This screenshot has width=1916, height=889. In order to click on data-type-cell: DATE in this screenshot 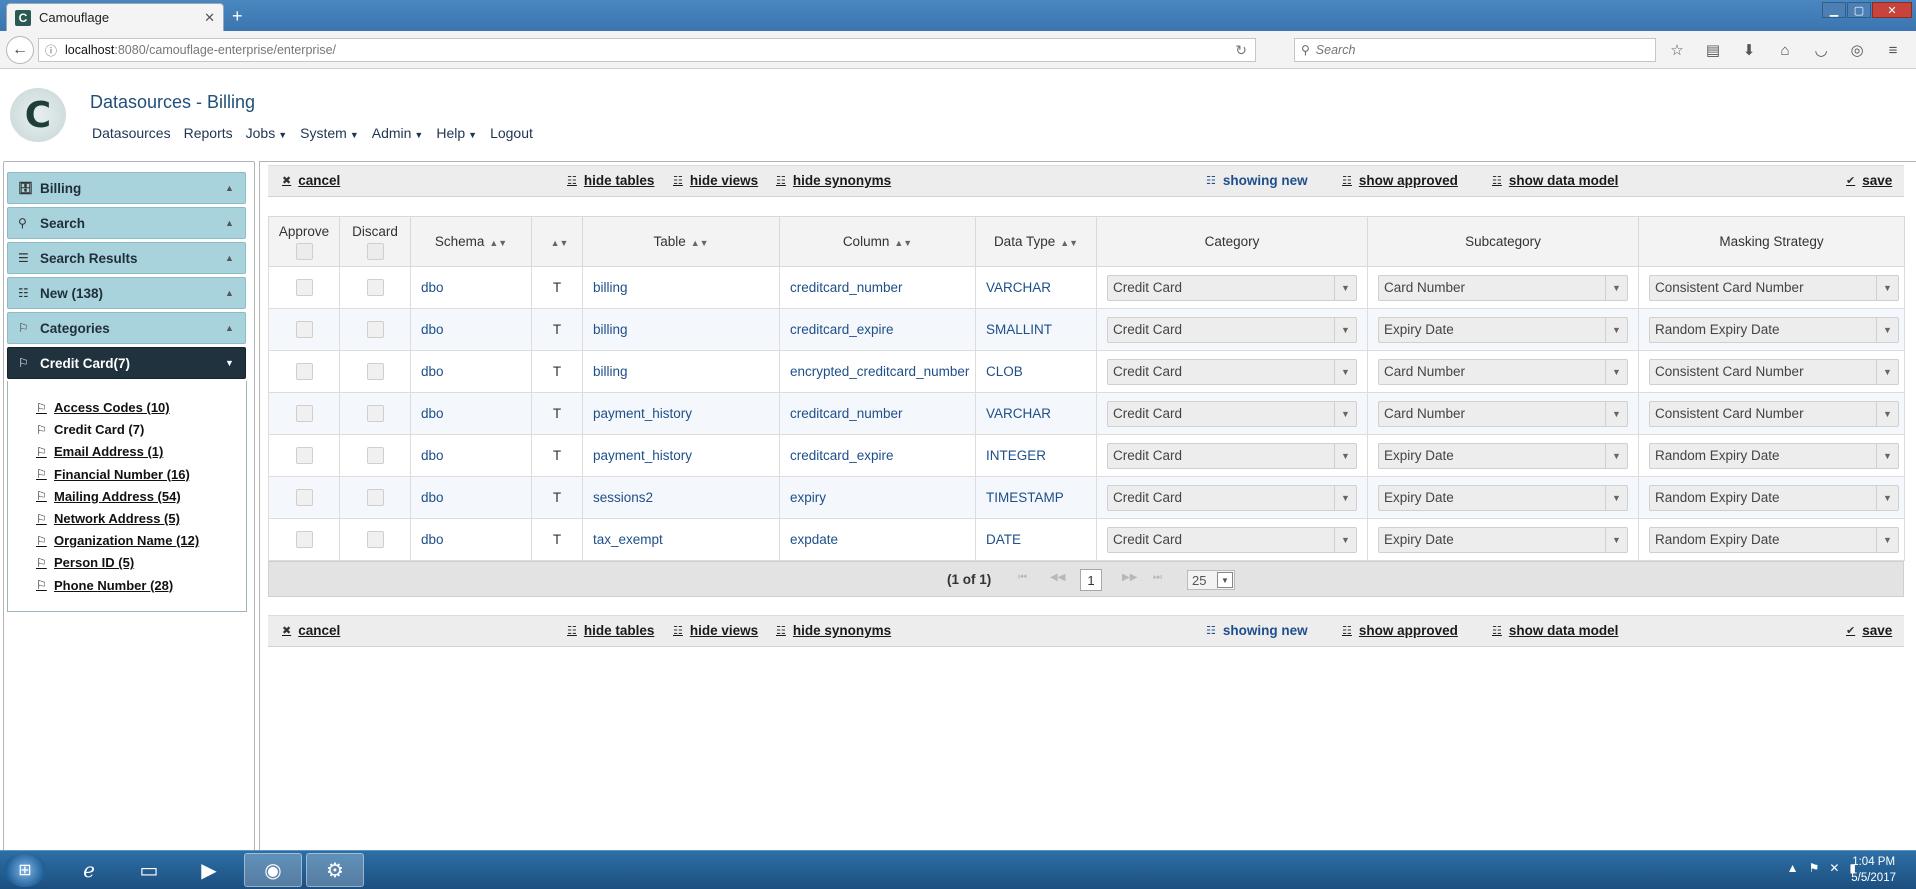, I will do `click(1036, 539)`.